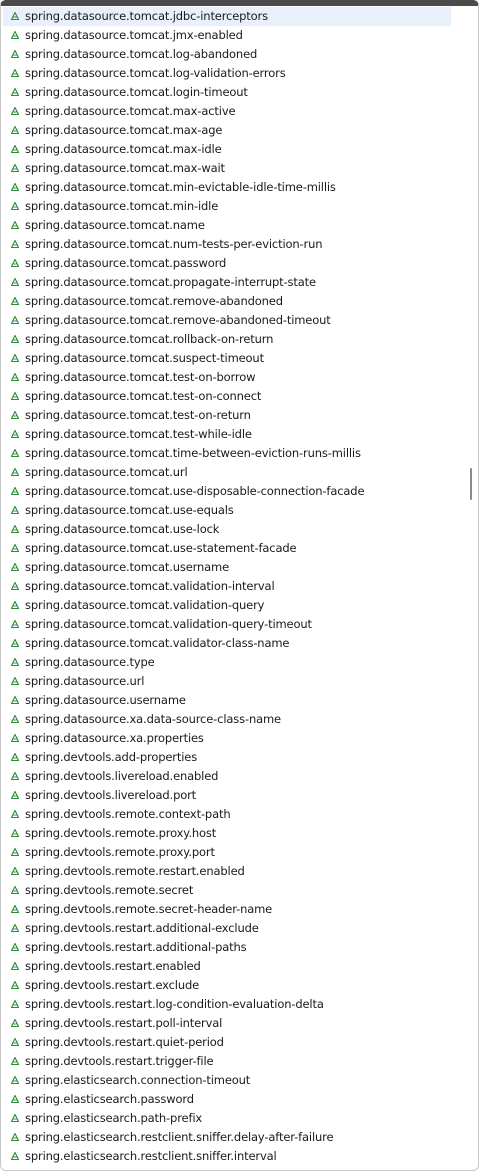 This screenshot has width=479, height=1171. I want to click on list-item: spring.devtools.remote.proxy.port, so click(227, 852).